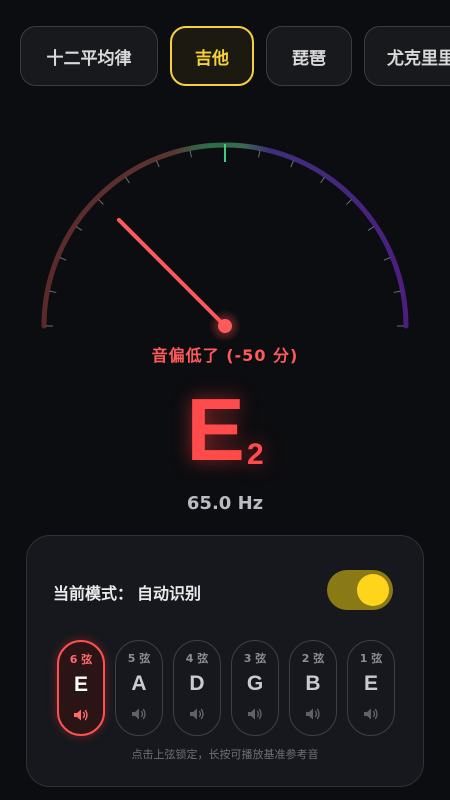  Describe the element at coordinates (139, 683) in the screenshot. I see `string-note: A` at that location.